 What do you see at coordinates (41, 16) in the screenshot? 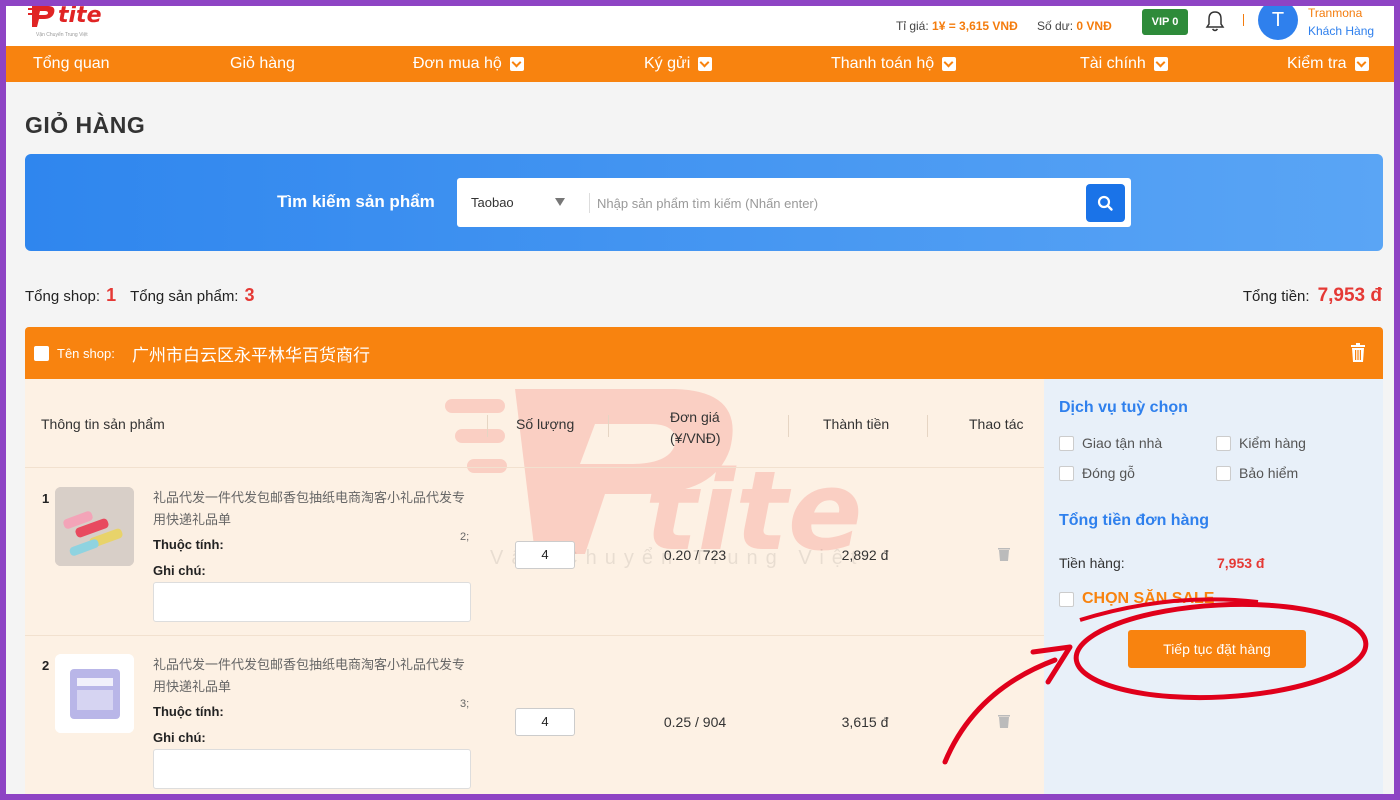
I see `logo-p-mark` at bounding box center [41, 16].